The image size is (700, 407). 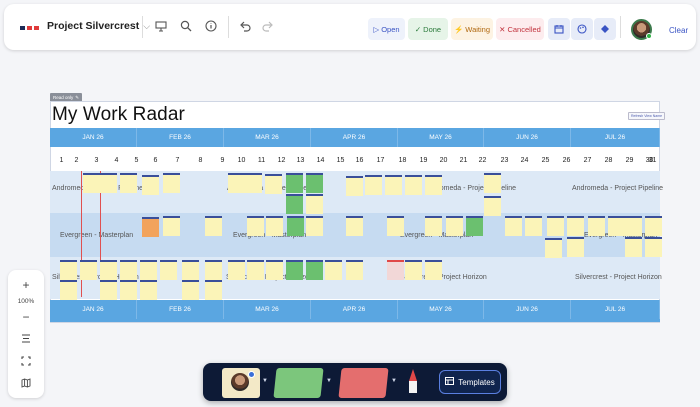 What do you see at coordinates (98, 26) in the screenshot?
I see `project-selector: Project Silvercrest ⌵` at bounding box center [98, 26].